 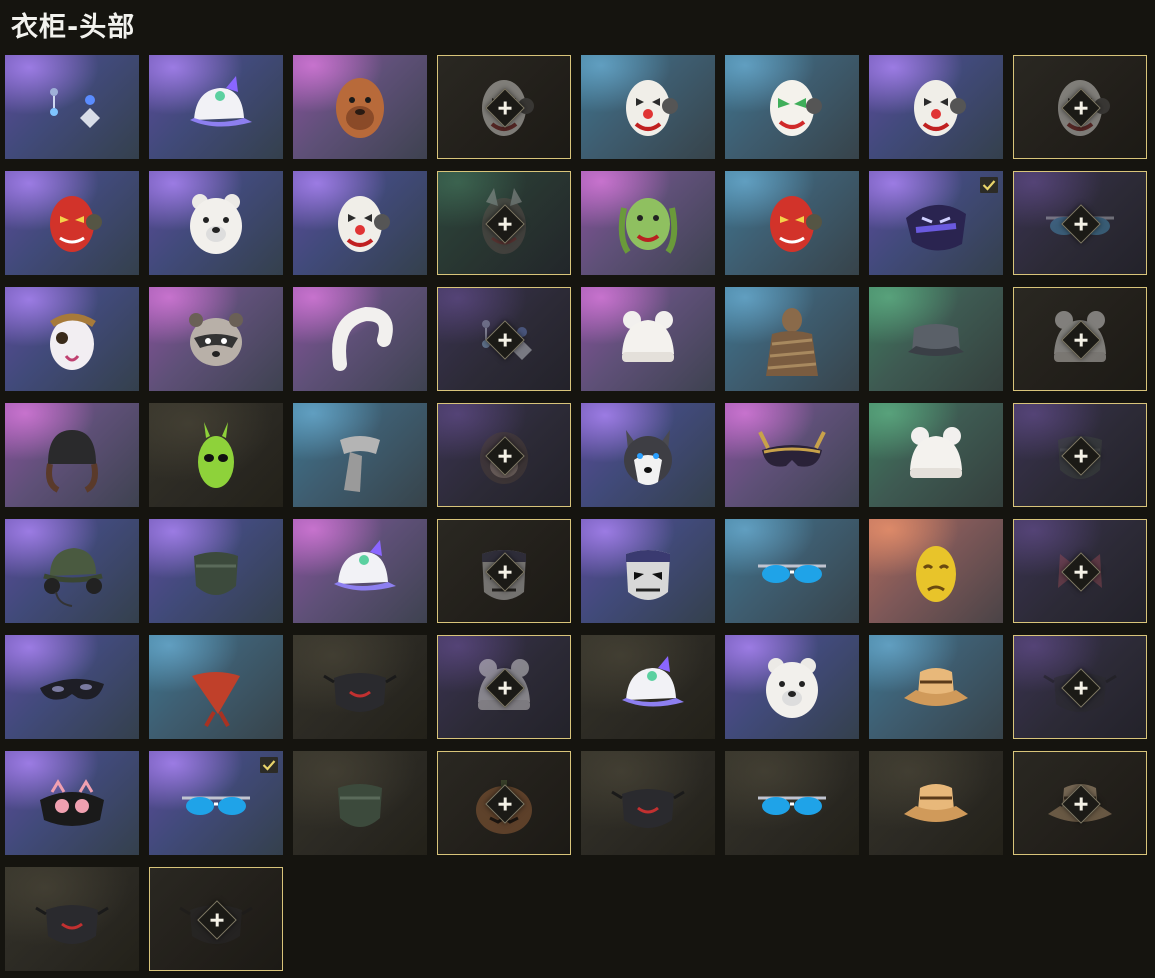 I want to click on wardrobe-item-gray-scarf, so click(x=360, y=455).